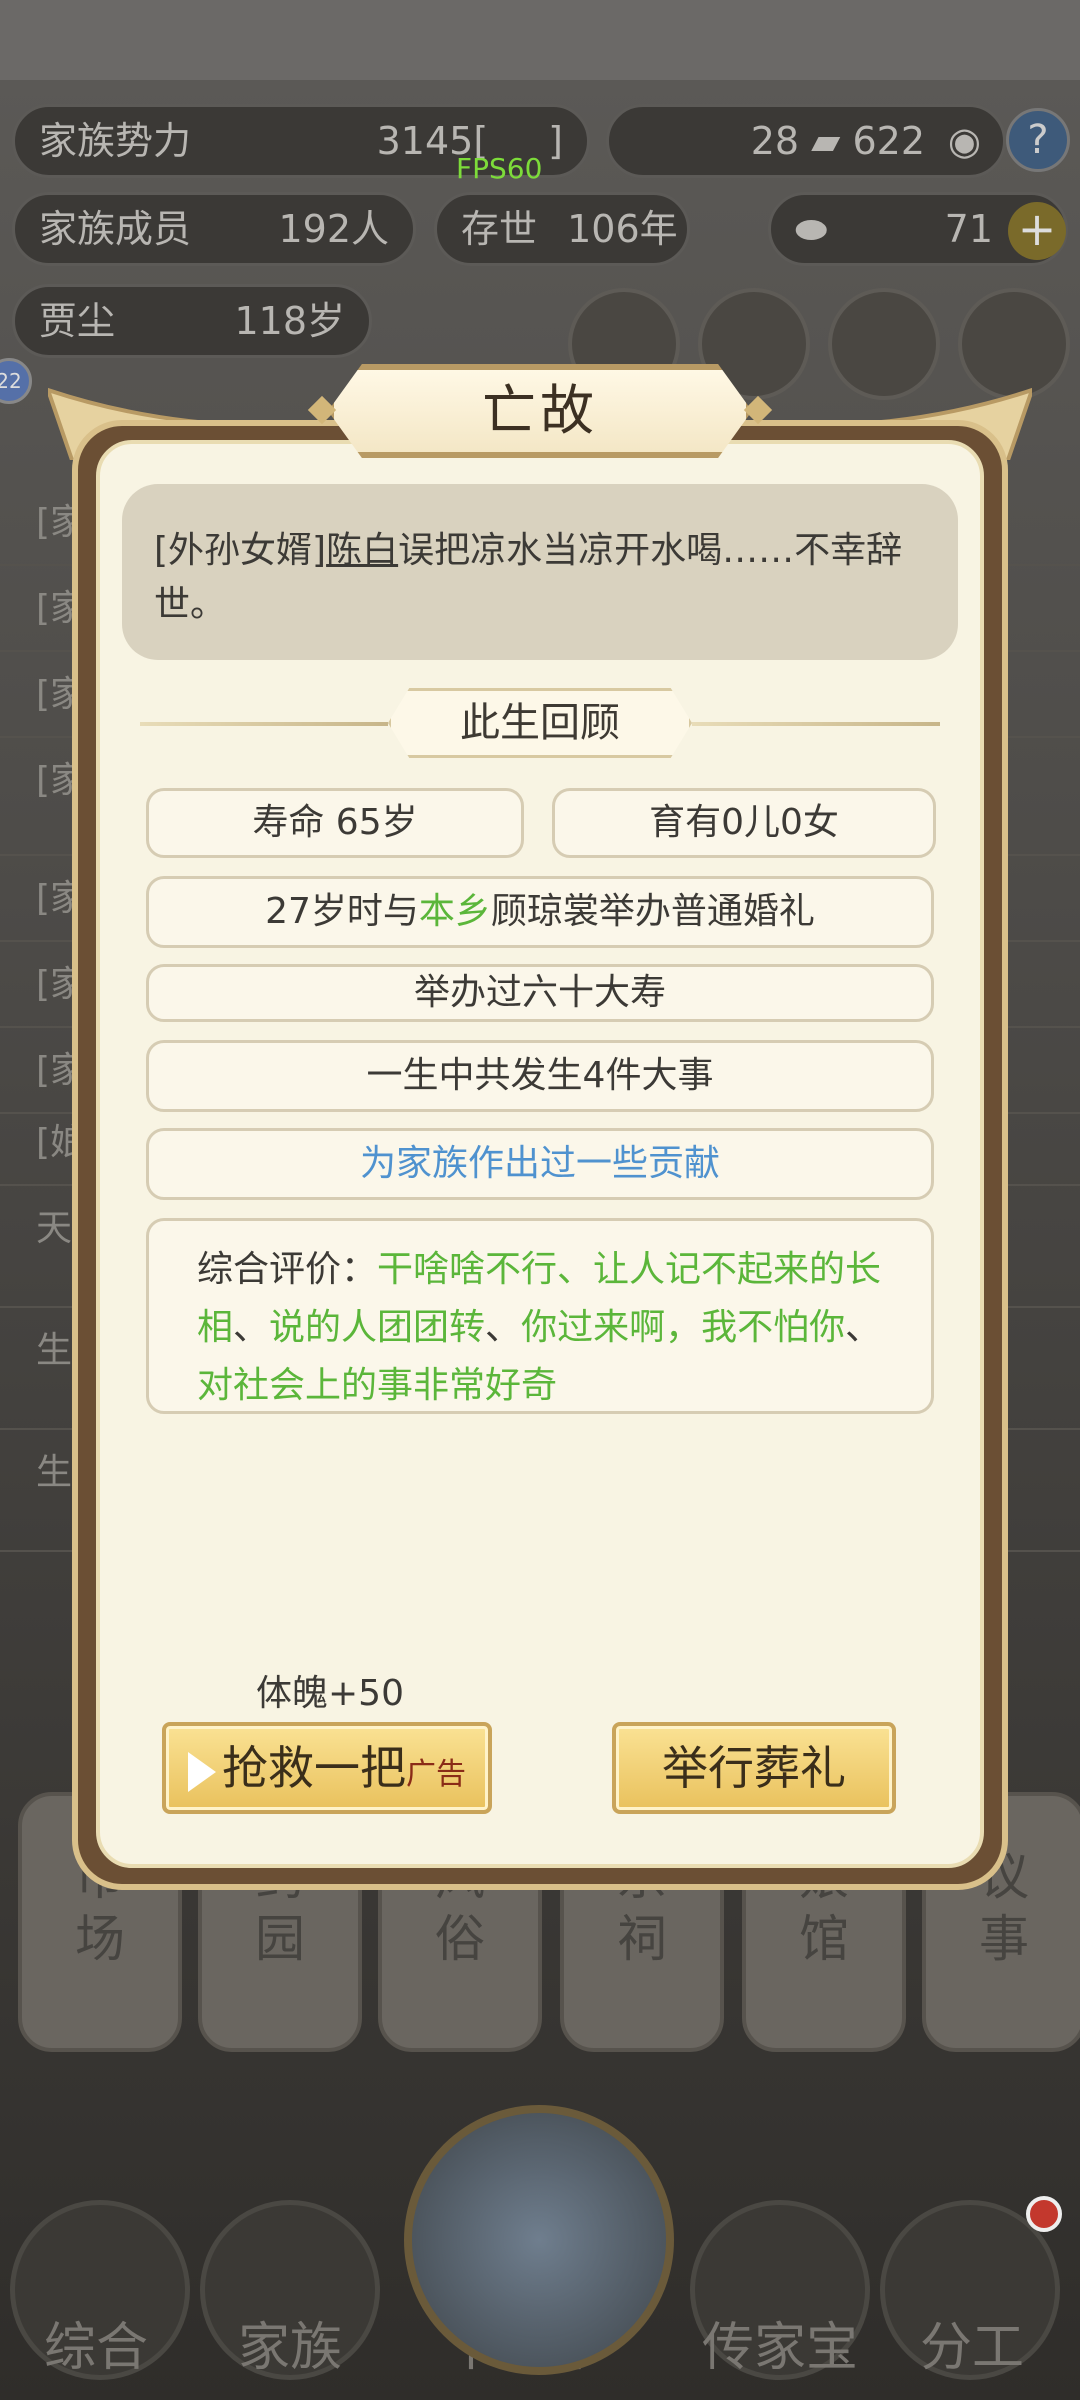  I want to click on eval-trait: 对社会上的事非常好奇, so click(377, 1385).